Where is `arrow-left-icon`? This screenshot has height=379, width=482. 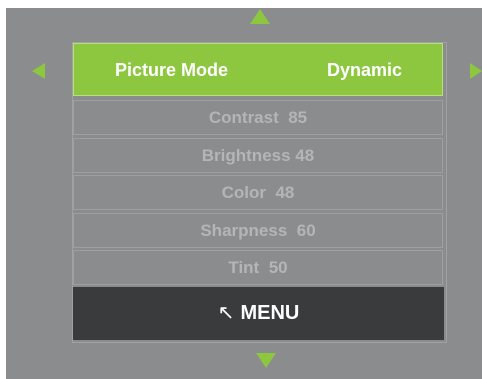
arrow-left-icon is located at coordinates (38, 71).